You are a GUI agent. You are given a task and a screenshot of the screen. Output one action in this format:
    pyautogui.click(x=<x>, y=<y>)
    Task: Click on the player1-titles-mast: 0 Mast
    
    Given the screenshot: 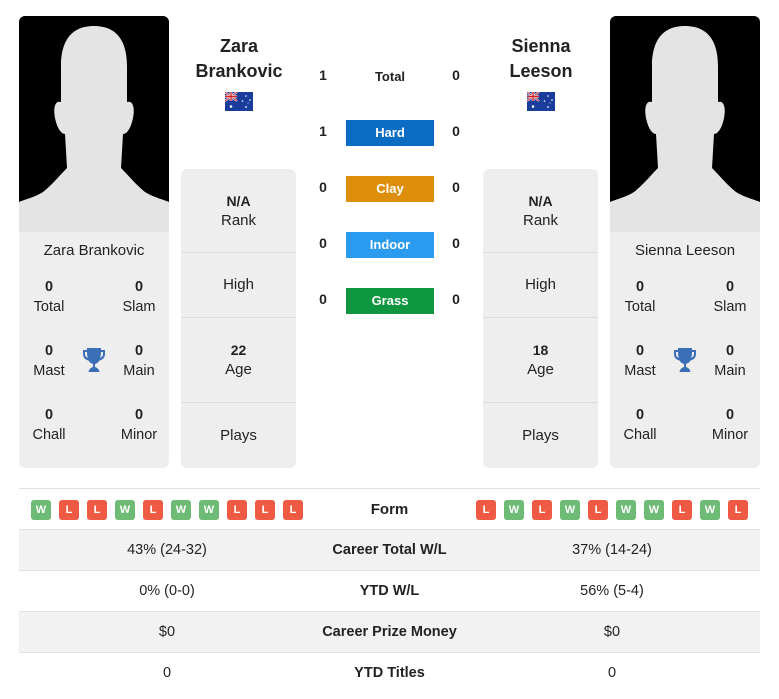 What is the action you would take?
    pyautogui.click(x=49, y=361)
    